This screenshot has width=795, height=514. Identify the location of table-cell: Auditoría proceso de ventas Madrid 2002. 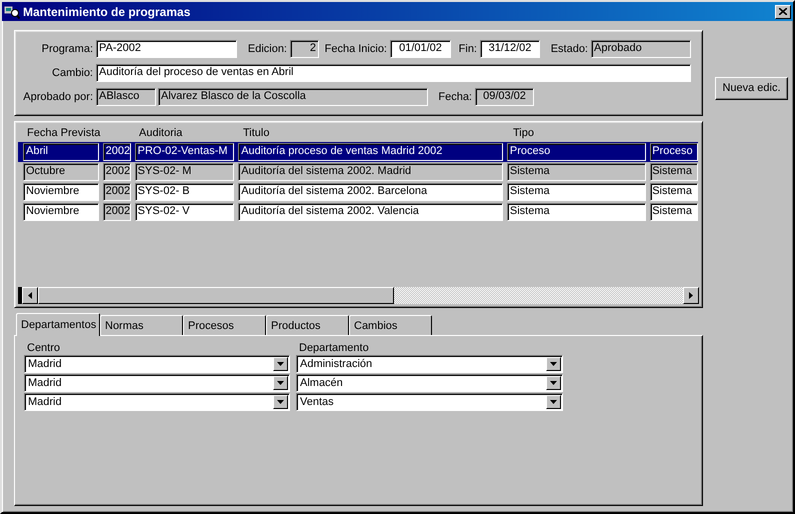
(370, 152).